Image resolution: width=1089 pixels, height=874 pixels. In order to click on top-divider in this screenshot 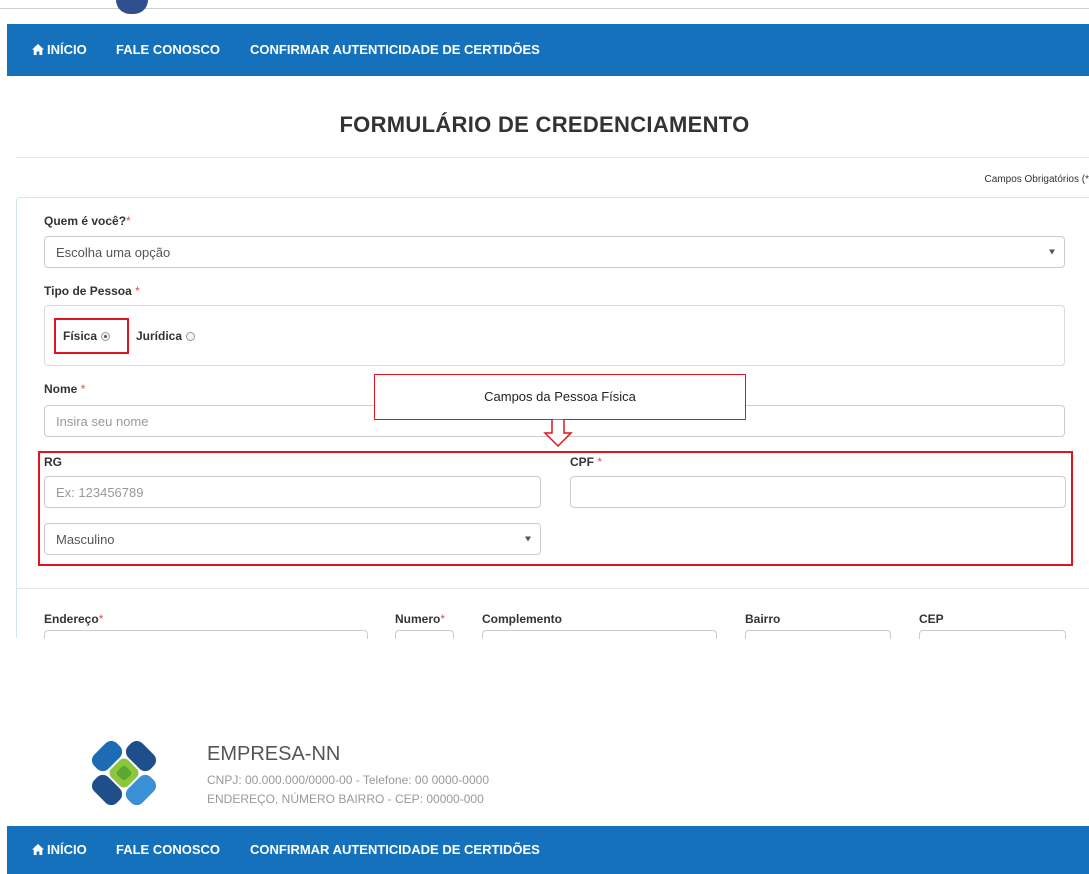, I will do `click(544, 8)`.